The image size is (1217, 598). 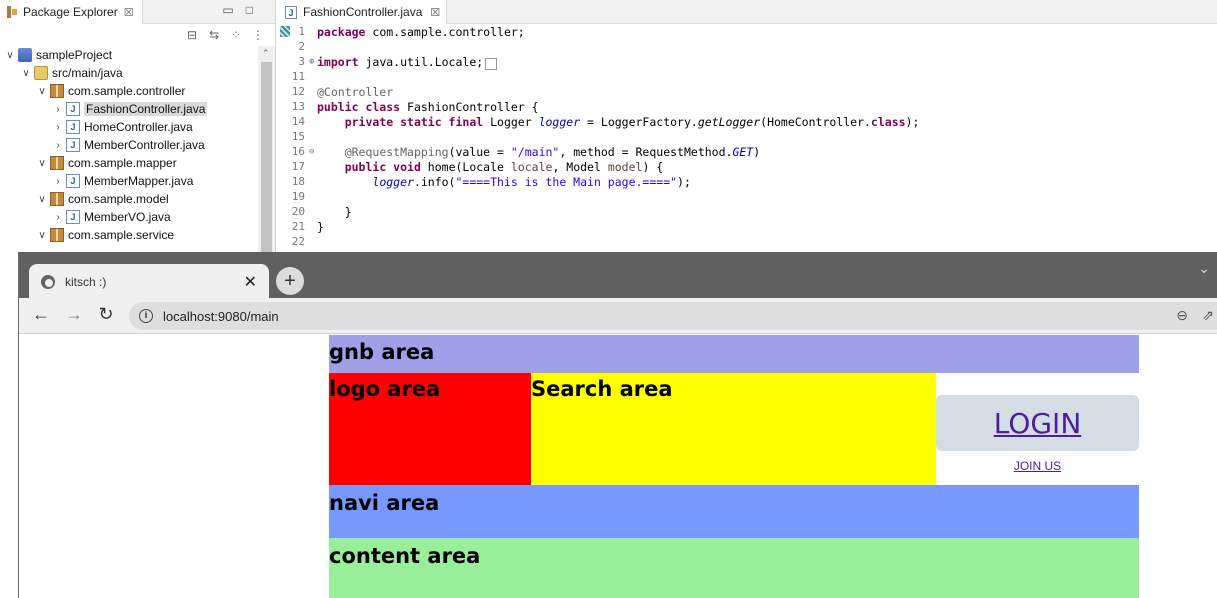 I want to click on tree-item-label: sampleProject, so click(x=74, y=55).